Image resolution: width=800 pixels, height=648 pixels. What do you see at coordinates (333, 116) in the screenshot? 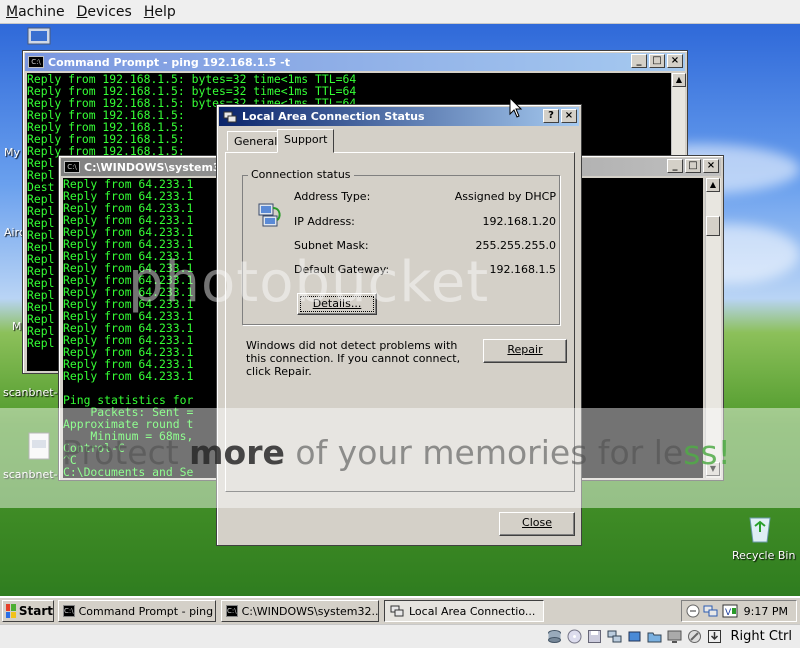
I see `dialog-title: Local Area Connection Status` at bounding box center [333, 116].